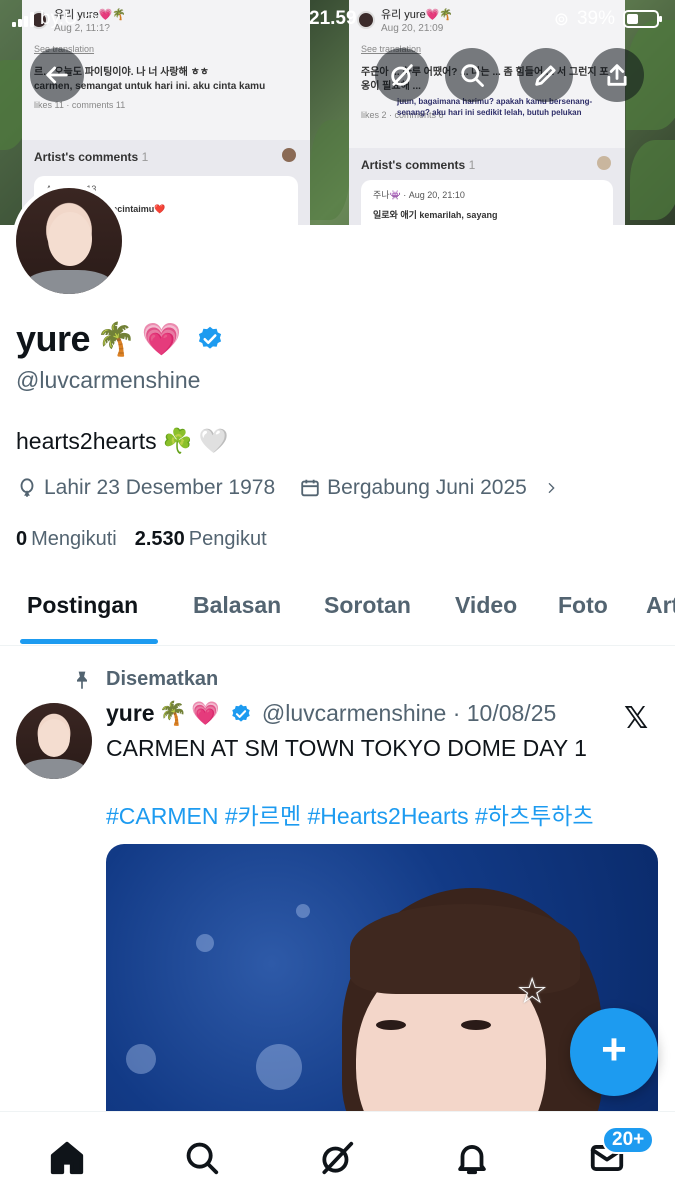  Describe the element at coordinates (80, 105) in the screenshot. I see `shot-meta: likes 11 · comments 11` at that location.